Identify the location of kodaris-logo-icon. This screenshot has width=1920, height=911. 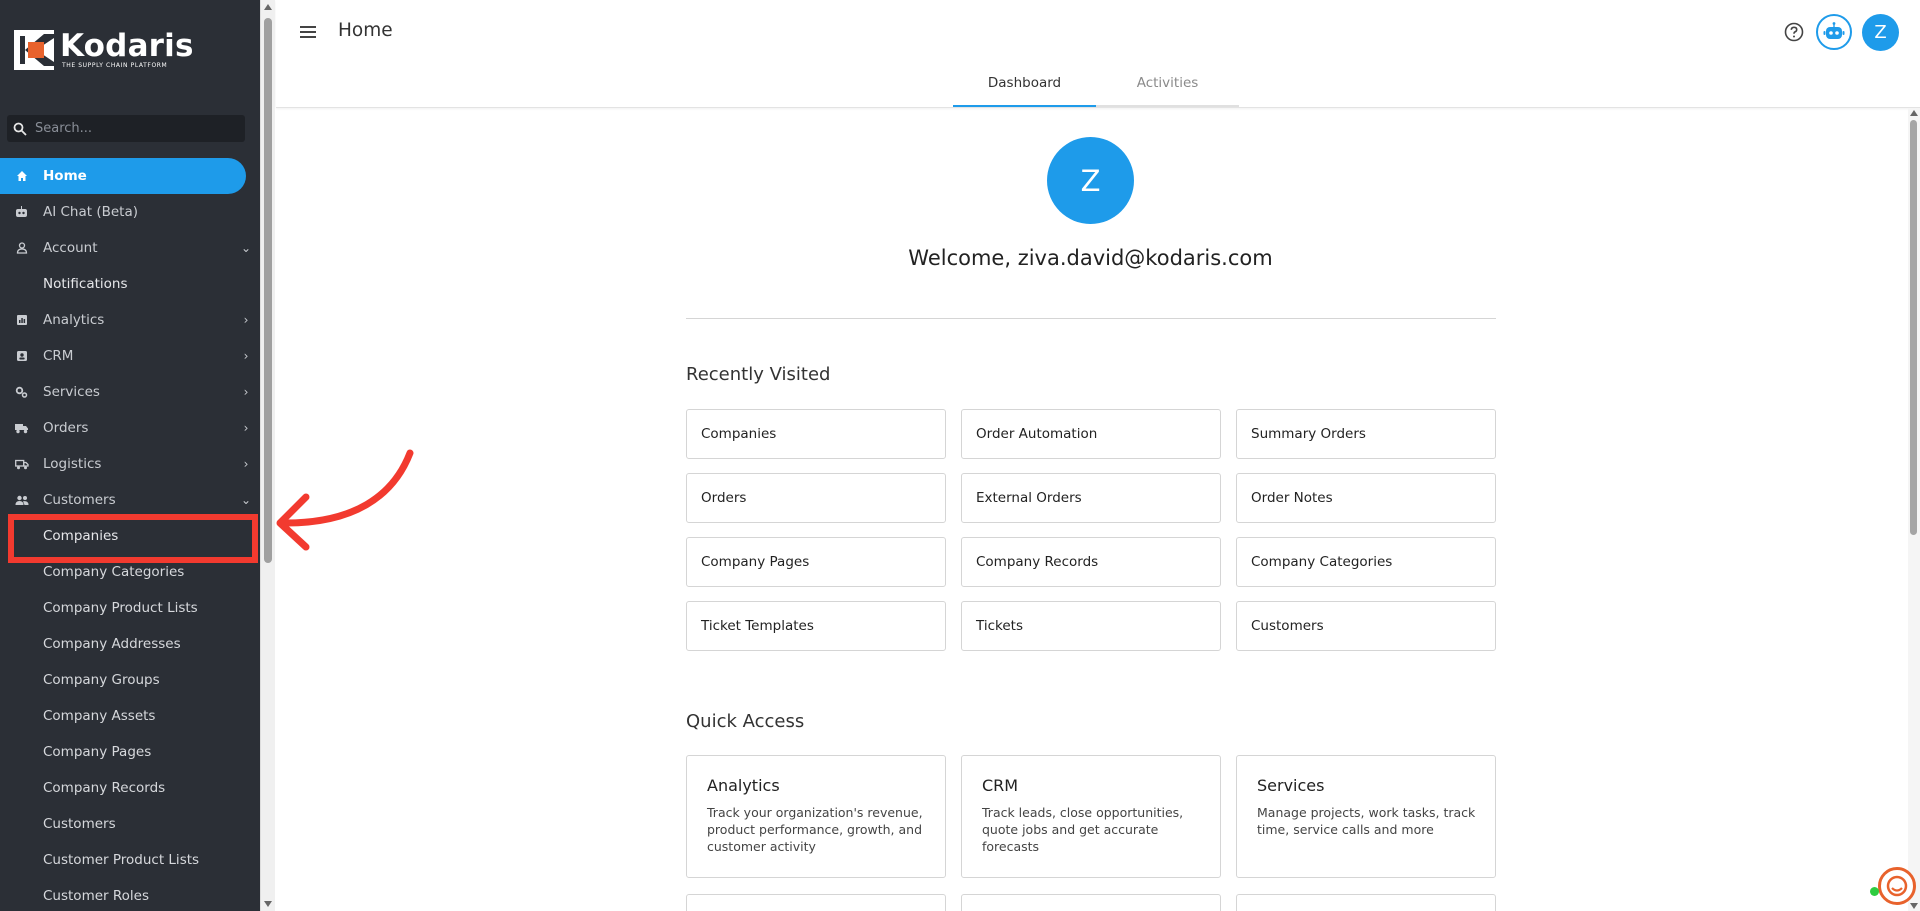
(34, 50).